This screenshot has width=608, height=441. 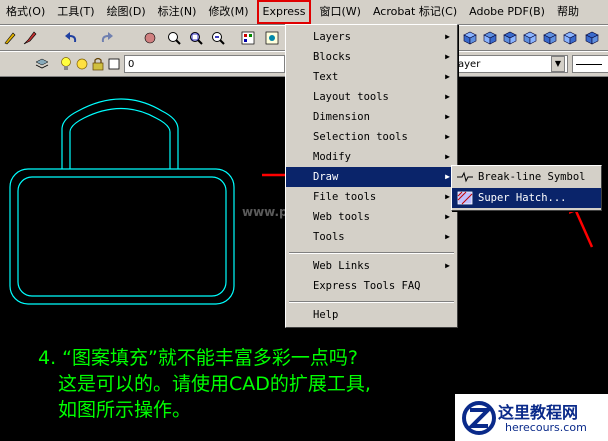 What do you see at coordinates (114, 64) in the screenshot?
I see `color-square-icon` at bounding box center [114, 64].